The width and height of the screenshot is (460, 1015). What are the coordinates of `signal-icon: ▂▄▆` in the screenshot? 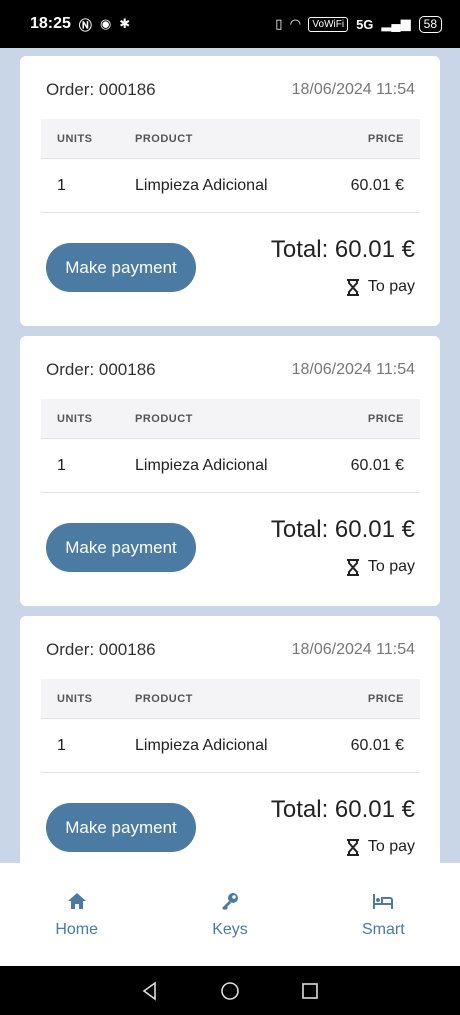 It's located at (396, 23).